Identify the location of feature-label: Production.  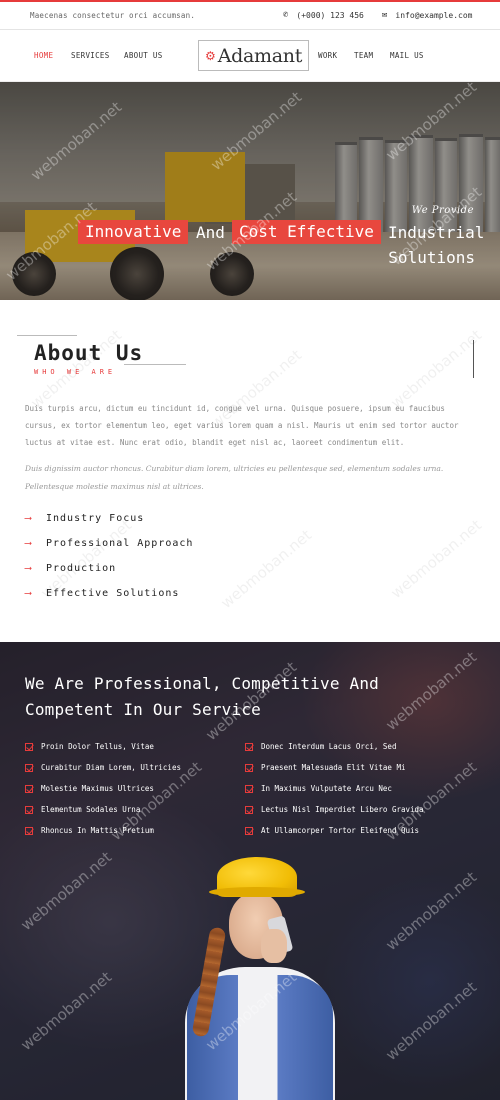
(81, 568).